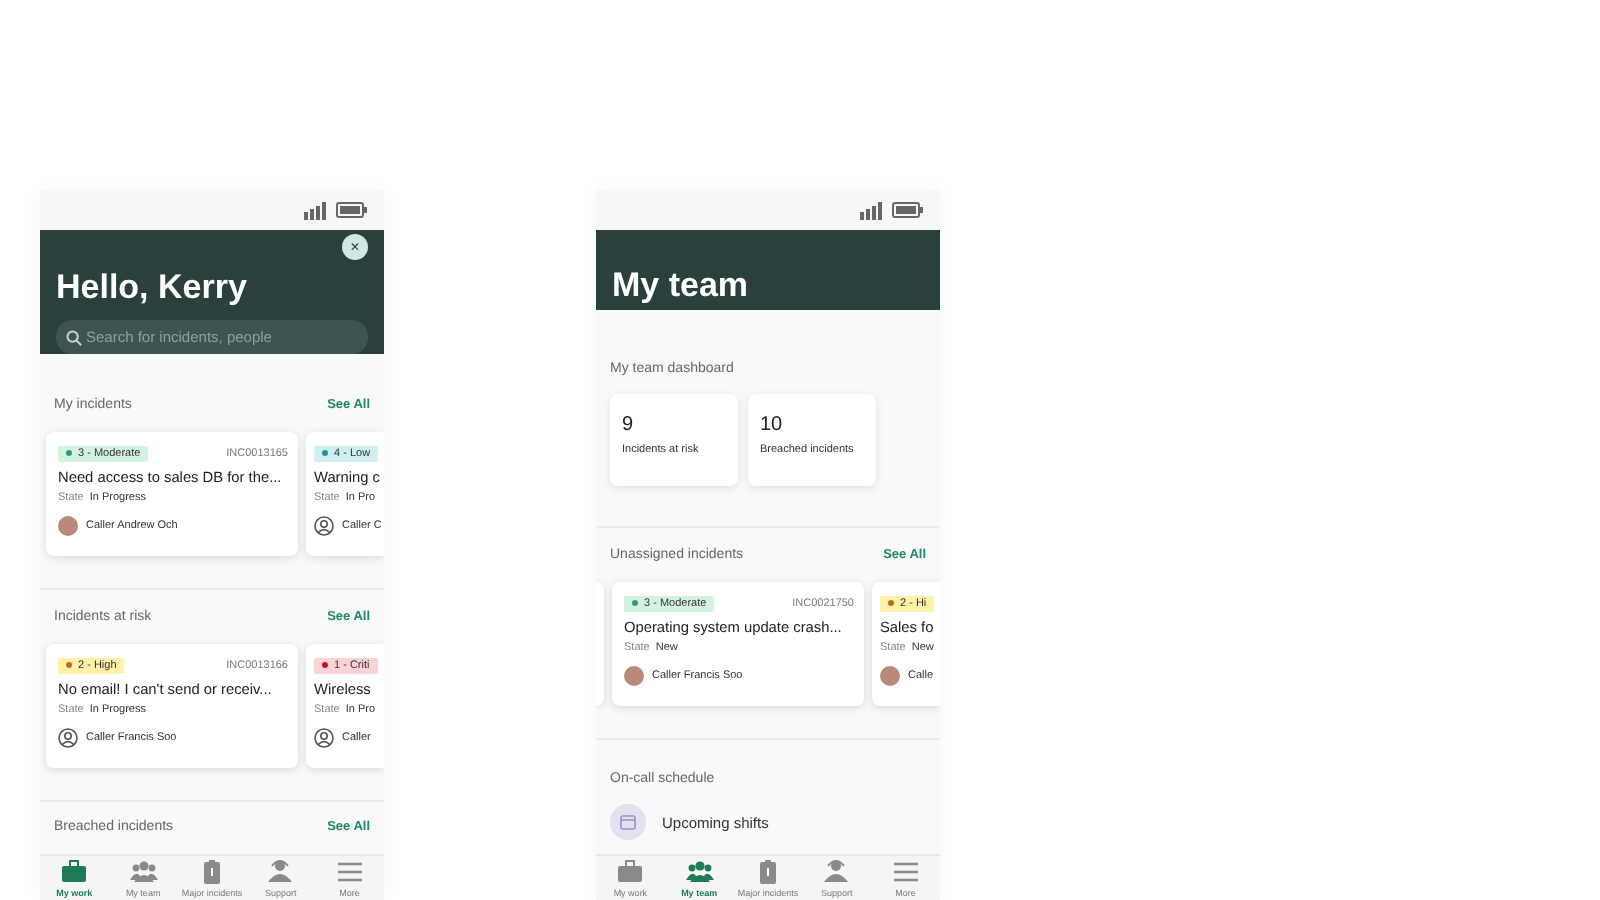 This screenshot has width=1600, height=900. I want to click on search-icon, so click(74, 337).